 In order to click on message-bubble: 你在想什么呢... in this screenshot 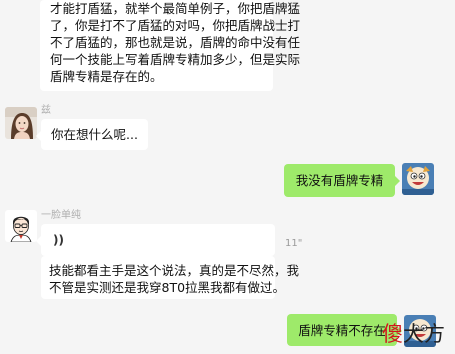, I will do `click(92, 134)`.